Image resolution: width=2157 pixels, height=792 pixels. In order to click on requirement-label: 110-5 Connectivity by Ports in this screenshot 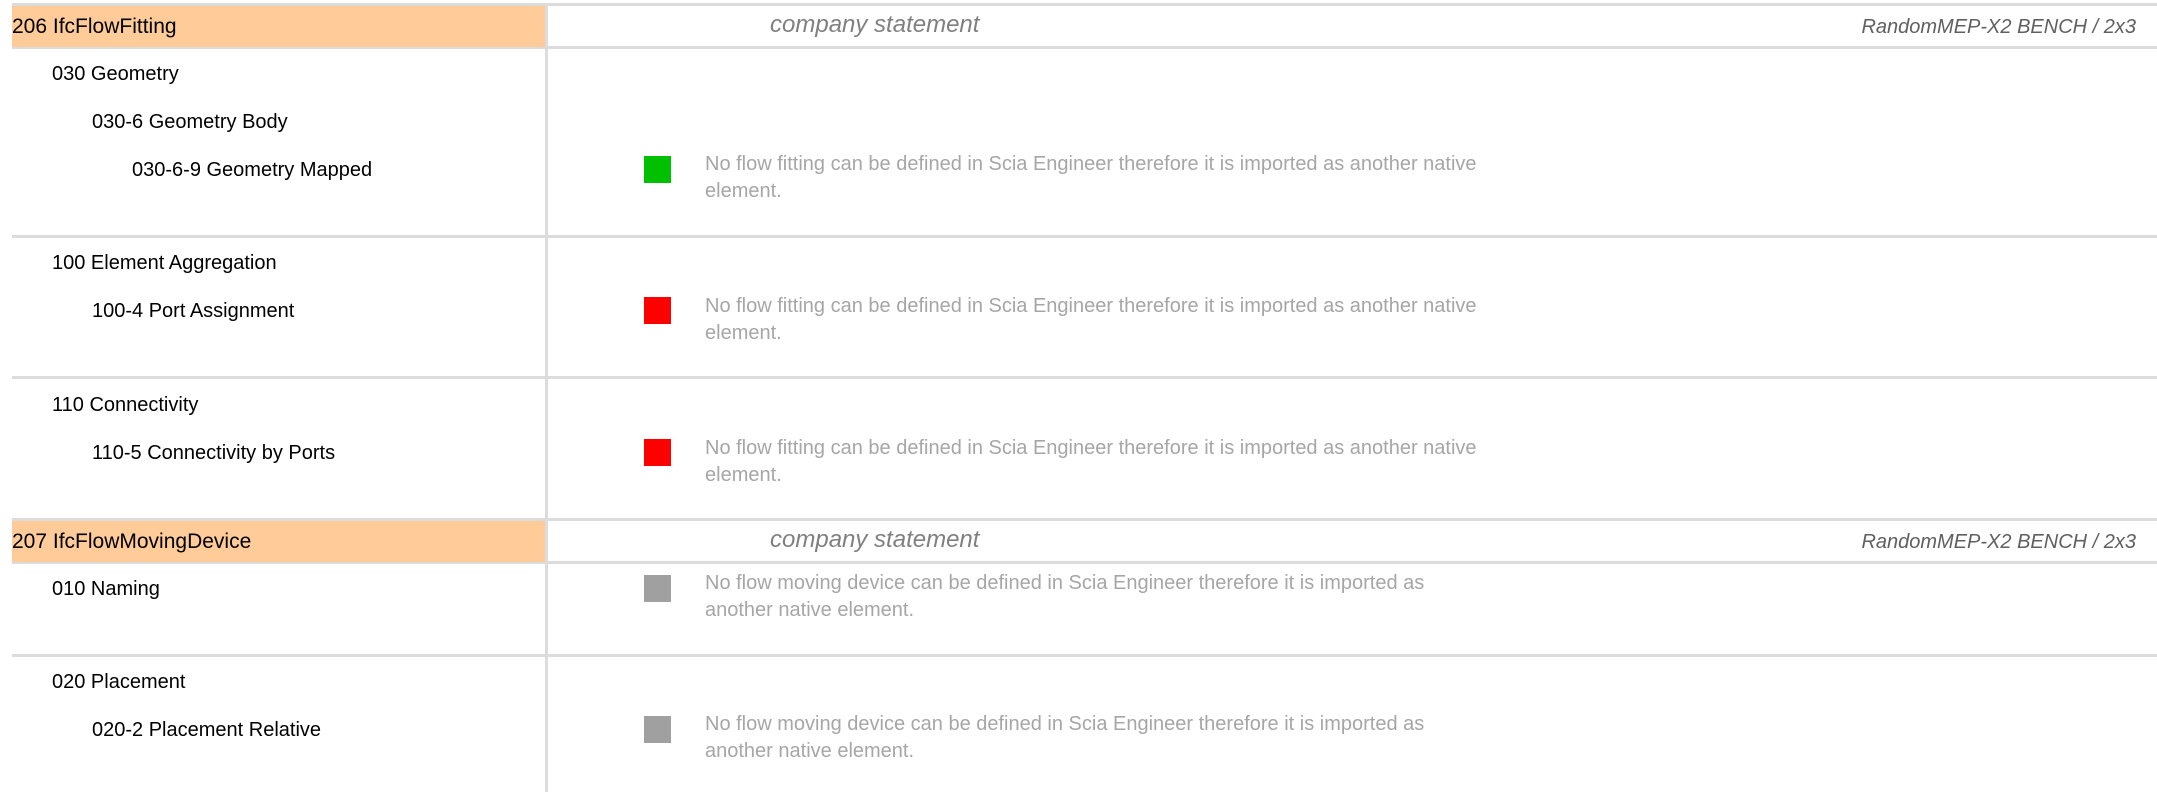, I will do `click(214, 453)`.